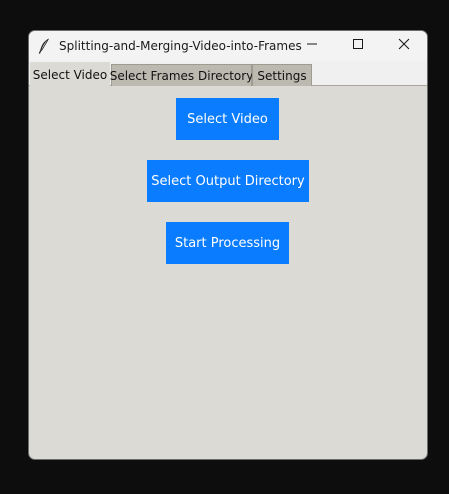 The image size is (449, 494). I want to click on start-processing-button: Start Processing, so click(227, 243).